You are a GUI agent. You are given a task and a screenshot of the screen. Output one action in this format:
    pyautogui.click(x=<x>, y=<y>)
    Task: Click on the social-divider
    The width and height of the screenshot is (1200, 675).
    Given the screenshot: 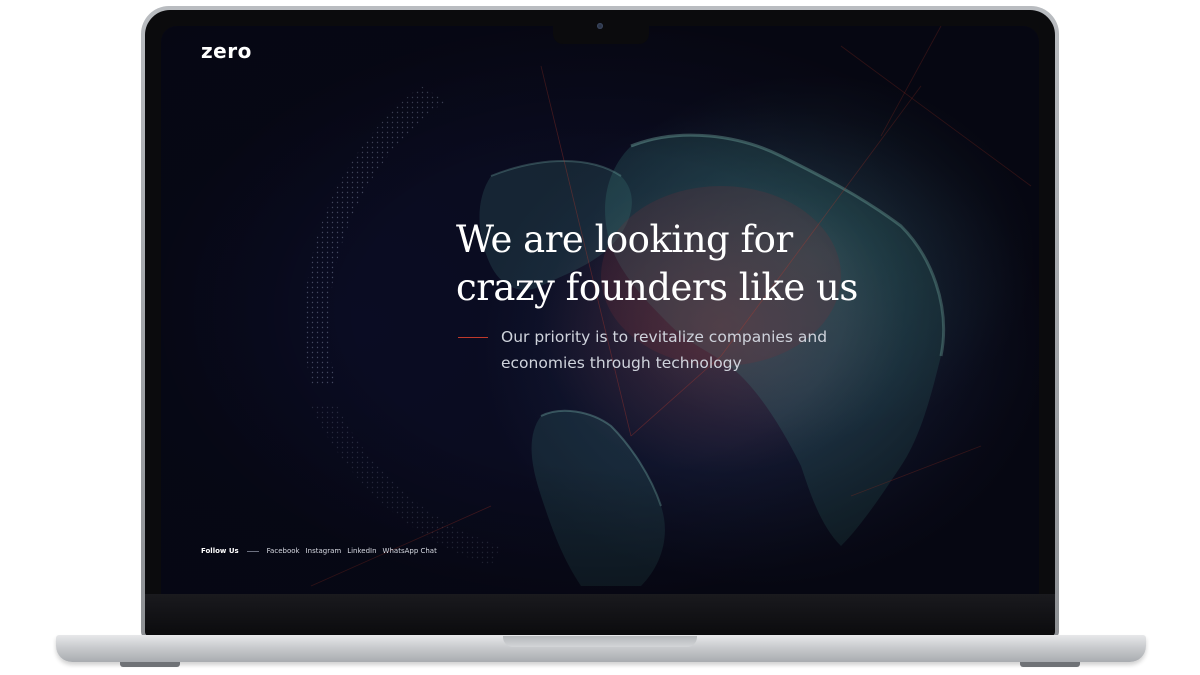 What is the action you would take?
    pyautogui.click(x=252, y=551)
    